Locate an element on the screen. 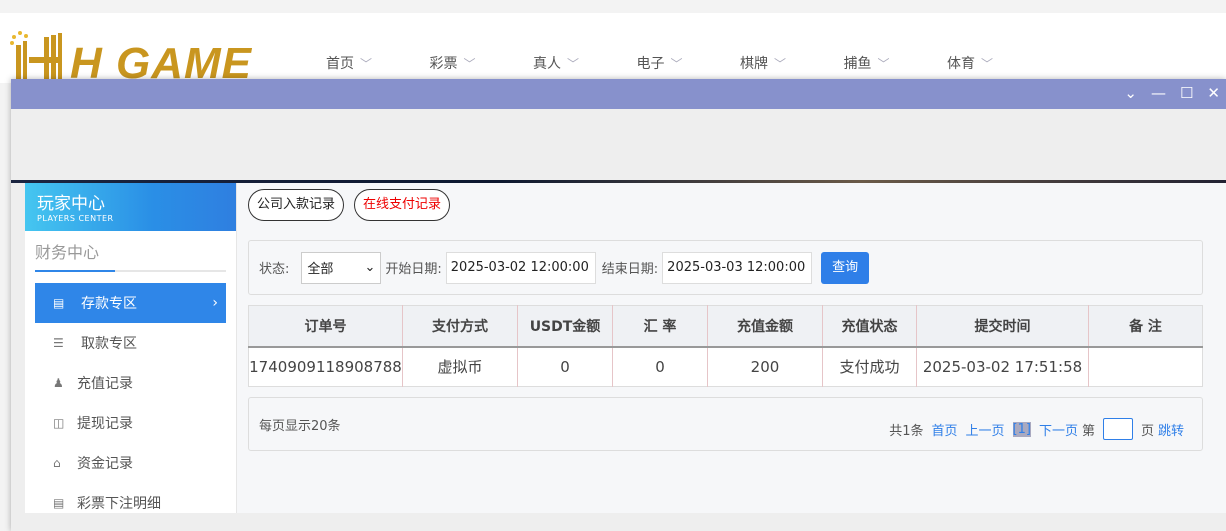 The height and width of the screenshot is (531, 1226). cell-order-no: 1740909118908788 is located at coordinates (325, 366).